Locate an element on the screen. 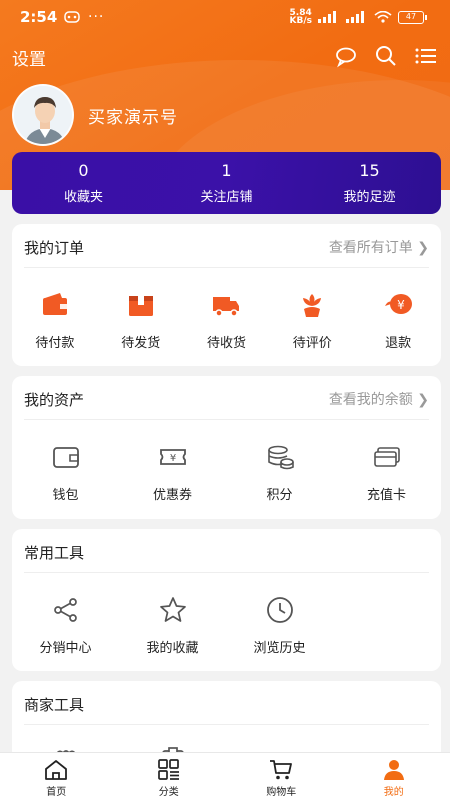  stat-value: 0 is located at coordinates (83, 170).